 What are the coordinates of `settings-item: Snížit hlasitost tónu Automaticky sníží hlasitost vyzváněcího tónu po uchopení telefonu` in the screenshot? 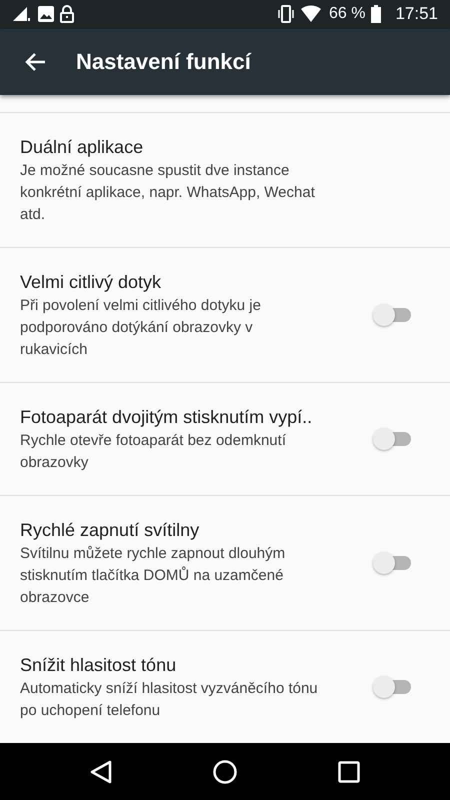 It's located at (225, 687).